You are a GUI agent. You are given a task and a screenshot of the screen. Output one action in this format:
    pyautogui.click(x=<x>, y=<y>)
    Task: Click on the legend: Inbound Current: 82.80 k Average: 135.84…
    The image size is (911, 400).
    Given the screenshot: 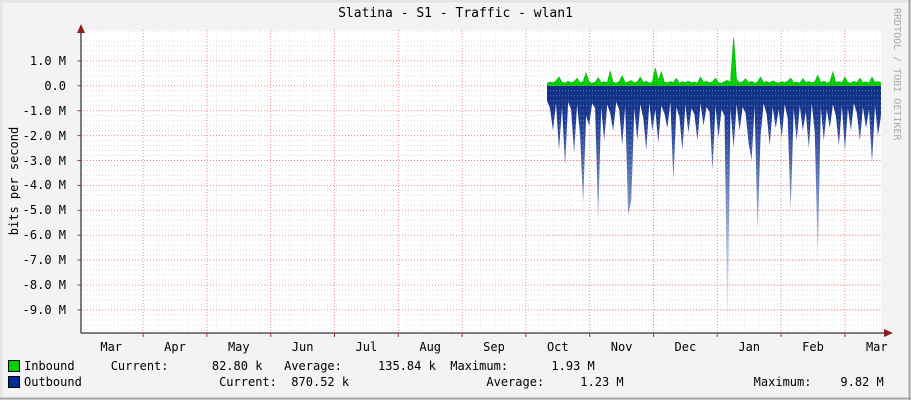 What is the action you would take?
    pyautogui.click(x=459, y=374)
    